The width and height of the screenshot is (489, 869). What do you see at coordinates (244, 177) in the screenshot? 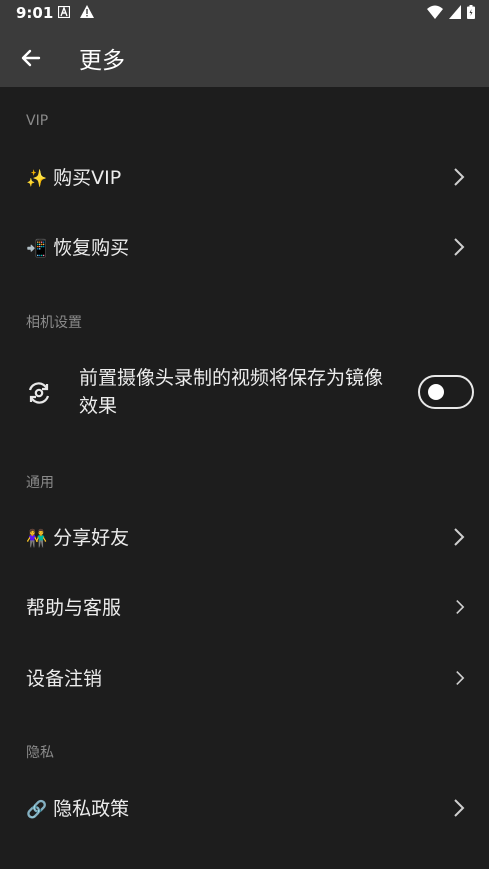
I see `buy-vip-row: ✨ 购买VIP` at bounding box center [244, 177].